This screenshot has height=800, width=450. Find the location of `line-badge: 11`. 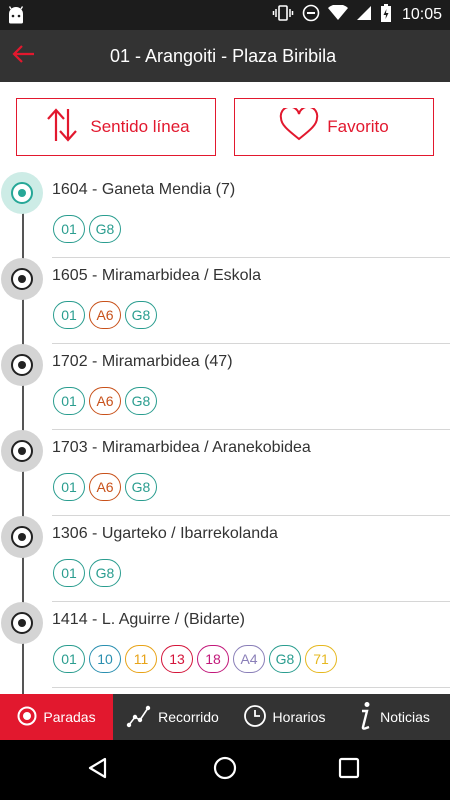

line-badge: 11 is located at coordinates (141, 659).